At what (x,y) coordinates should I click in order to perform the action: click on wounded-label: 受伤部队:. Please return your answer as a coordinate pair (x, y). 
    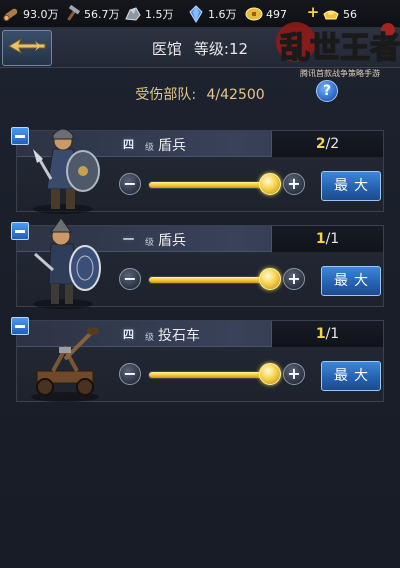
    Looking at the image, I should click on (166, 95).